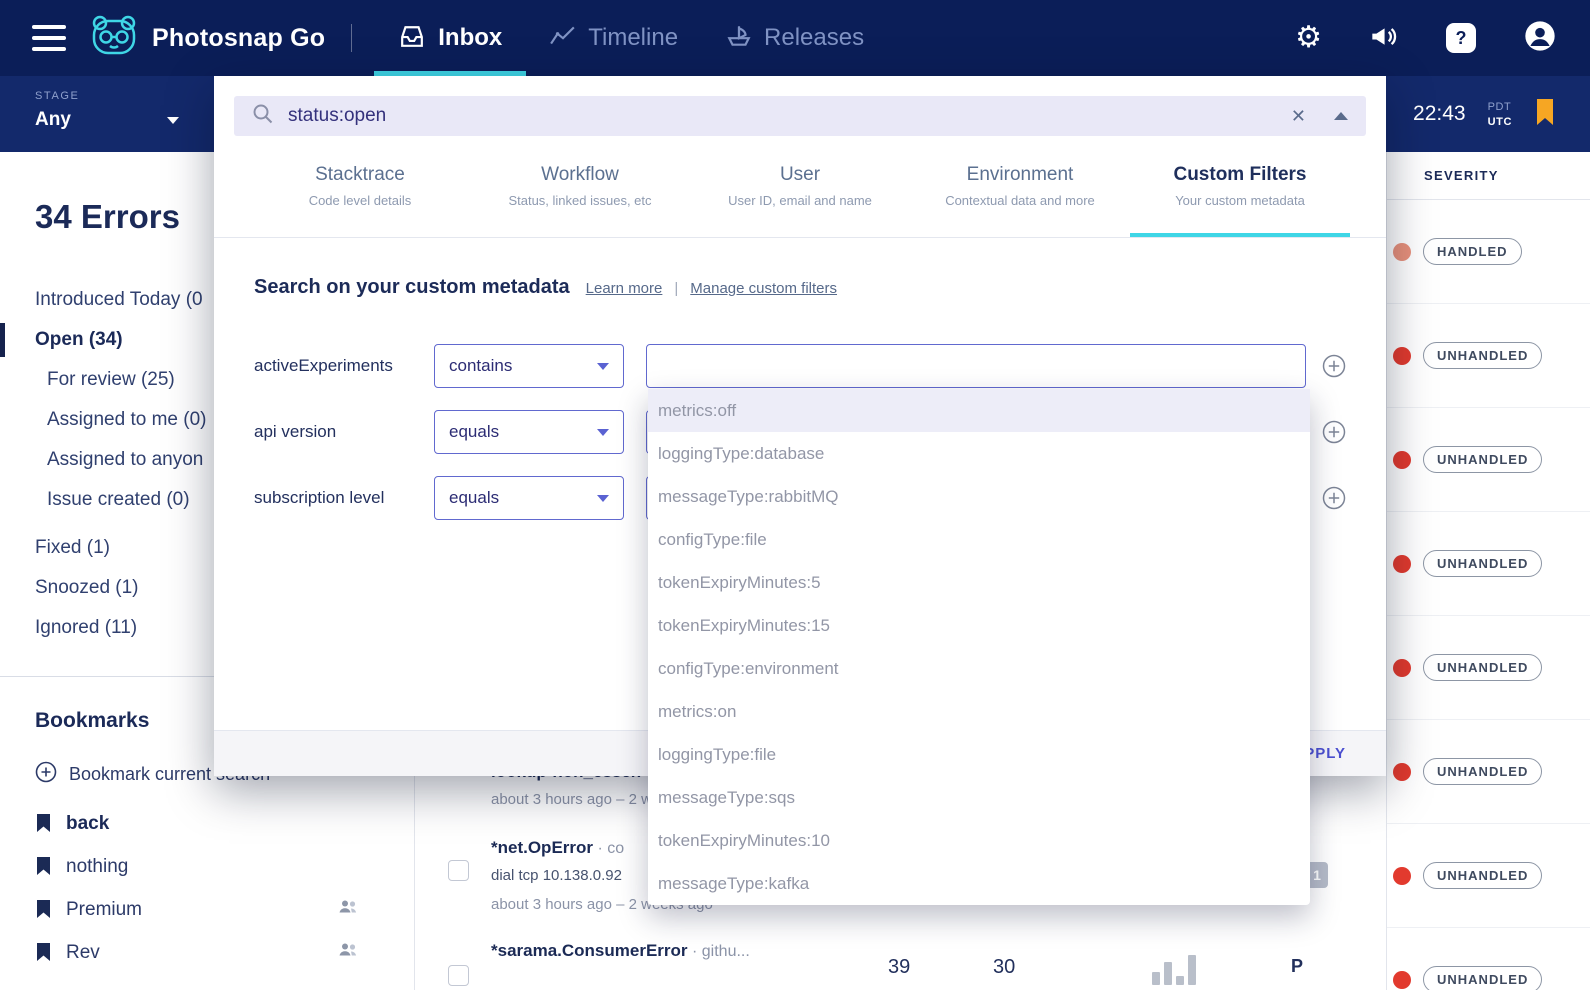 This screenshot has height=990, width=1590. I want to click on suggestion-item: configType:file, so click(979, 539).